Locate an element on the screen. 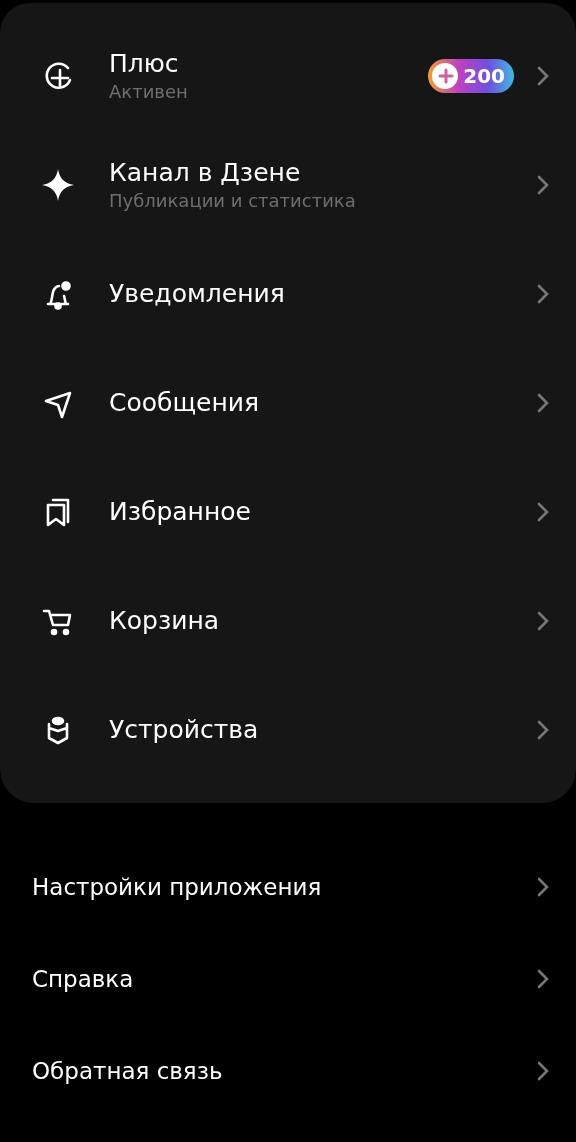 This screenshot has height=1142, width=576. settings-item-title: Справка is located at coordinates (83, 979).